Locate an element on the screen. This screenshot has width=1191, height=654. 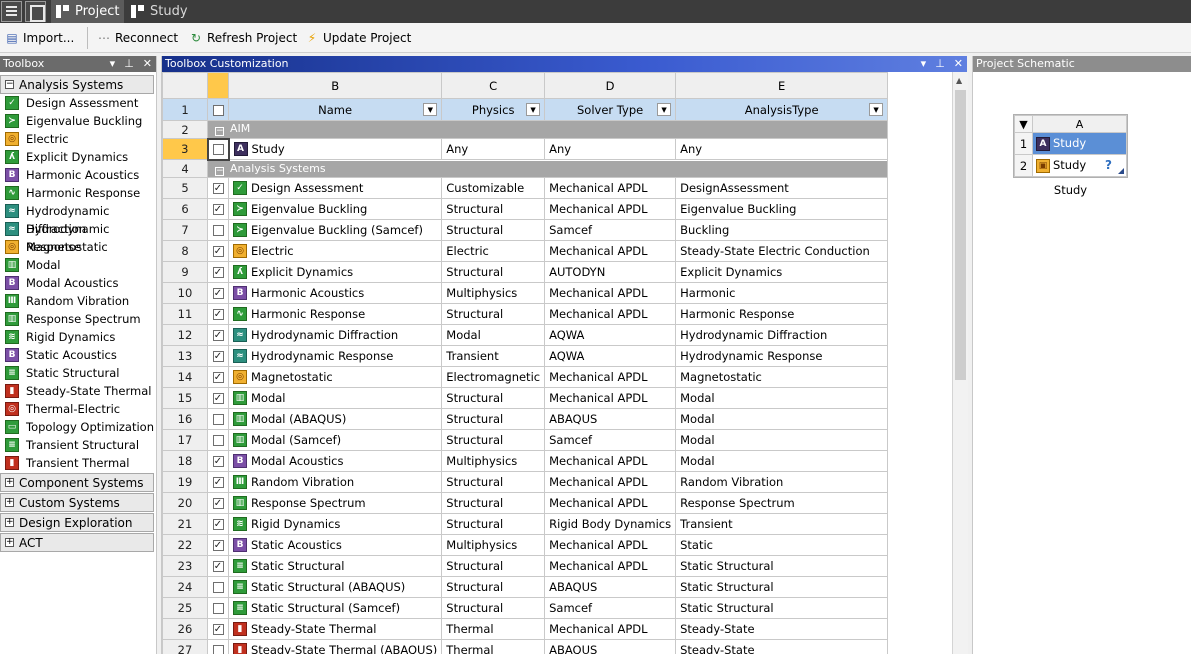
filter-dropdown-icon: ▼ is located at coordinates (876, 109).